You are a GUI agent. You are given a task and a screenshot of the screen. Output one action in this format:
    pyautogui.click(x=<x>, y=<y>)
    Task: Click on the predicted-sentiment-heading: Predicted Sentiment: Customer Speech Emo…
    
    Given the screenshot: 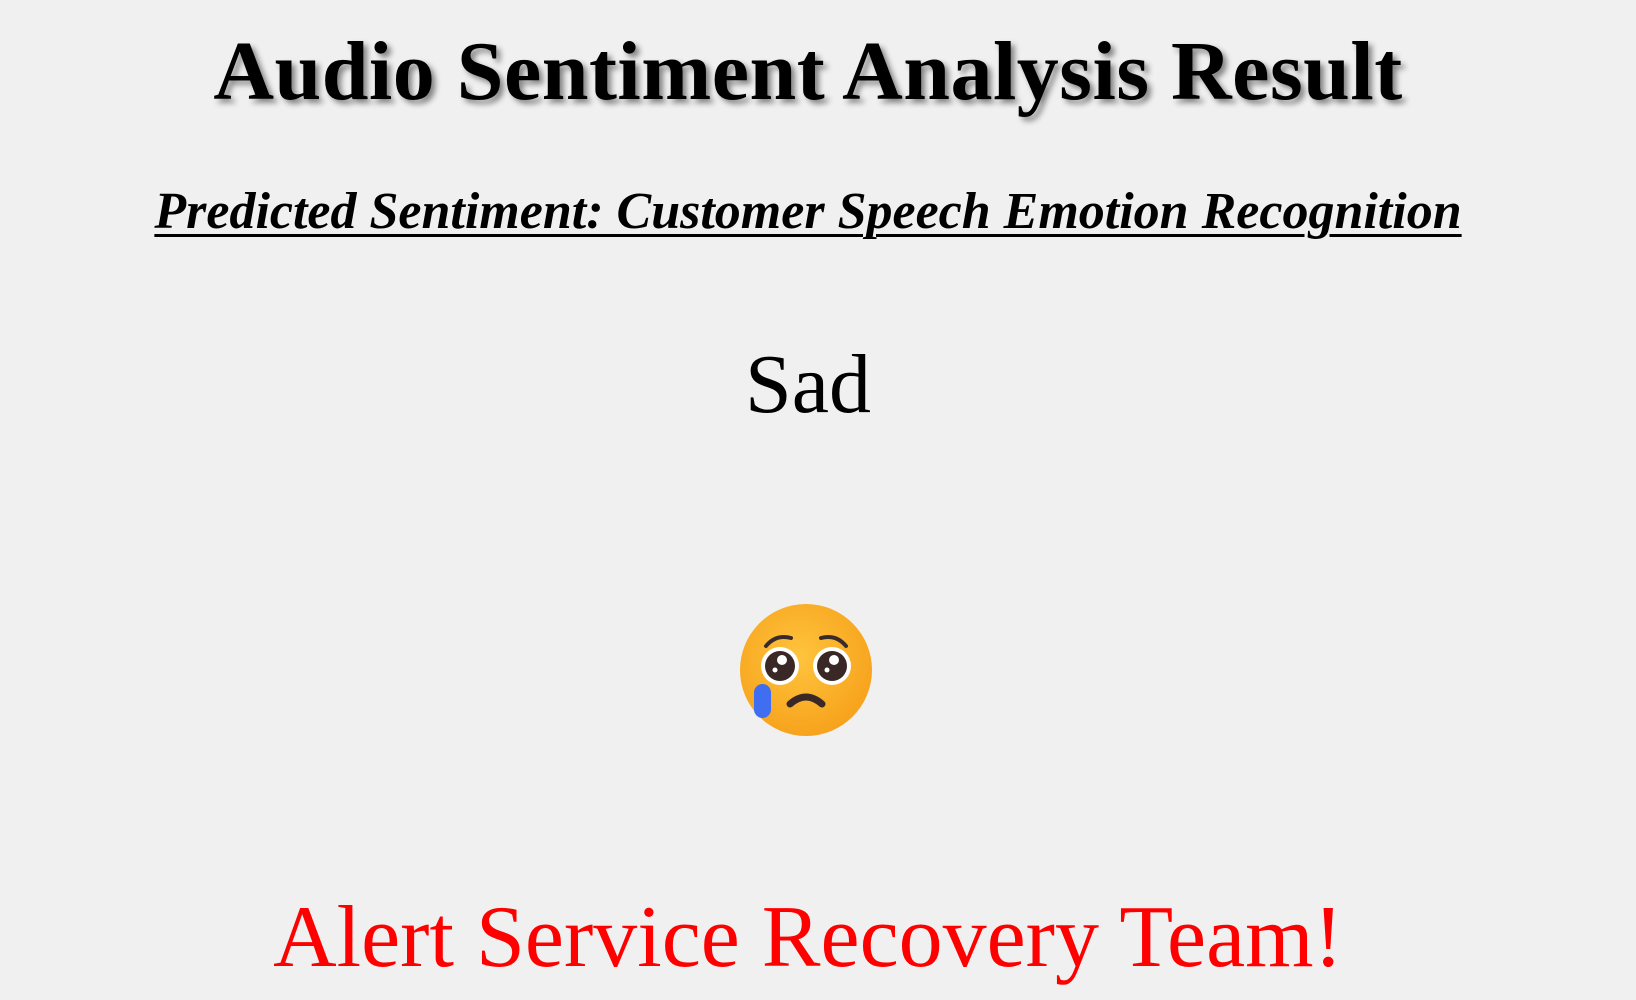 What is the action you would take?
    pyautogui.click(x=808, y=211)
    